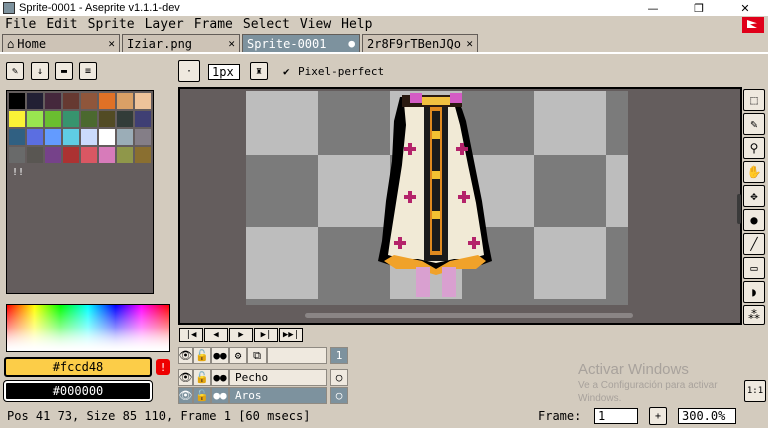 The width and height of the screenshot is (768, 428). What do you see at coordinates (754, 100) in the screenshot?
I see `marquee-tool-icon: ⬚` at bounding box center [754, 100].